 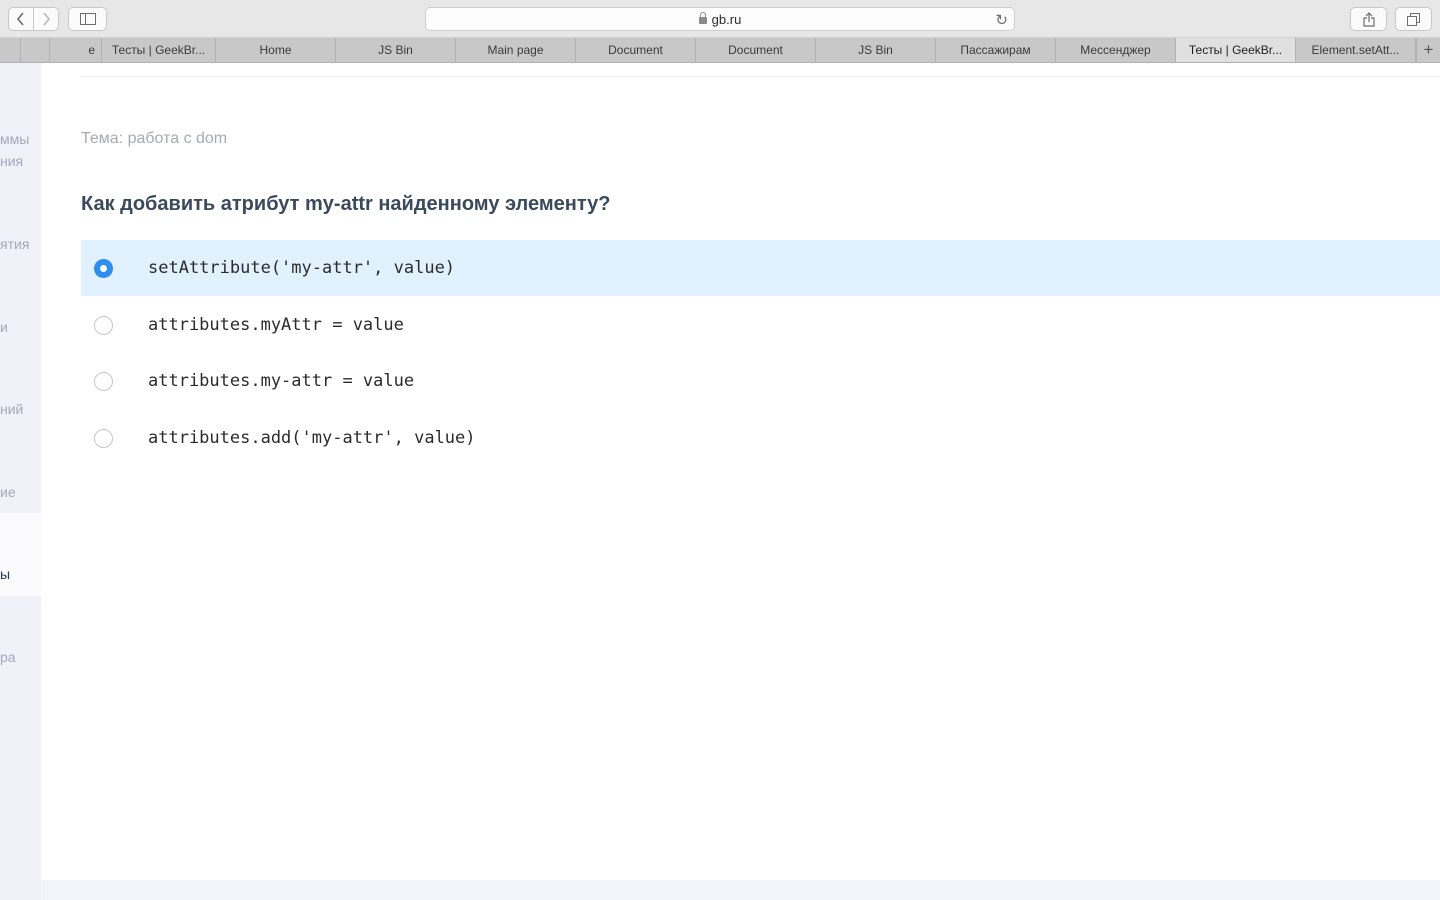 I want to click on course-sidebar: ммы ния ятия и ний ие ы ра, so click(x=20, y=481).